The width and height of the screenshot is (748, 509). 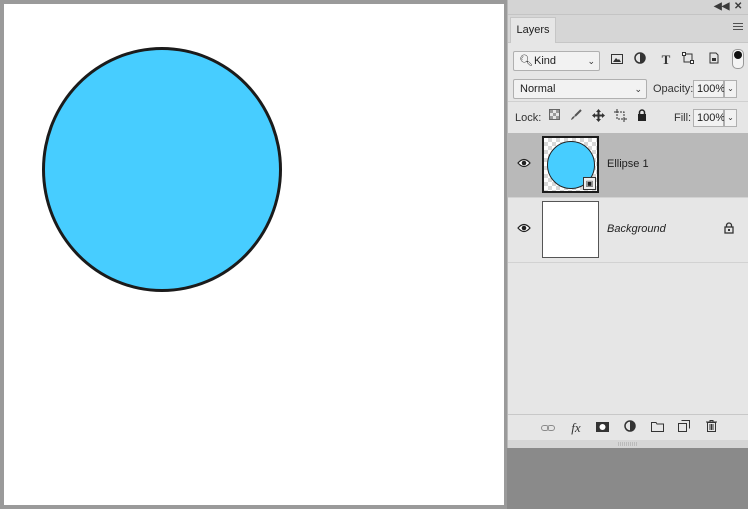 I want to click on shape-filter-icon, so click(x=688, y=60).